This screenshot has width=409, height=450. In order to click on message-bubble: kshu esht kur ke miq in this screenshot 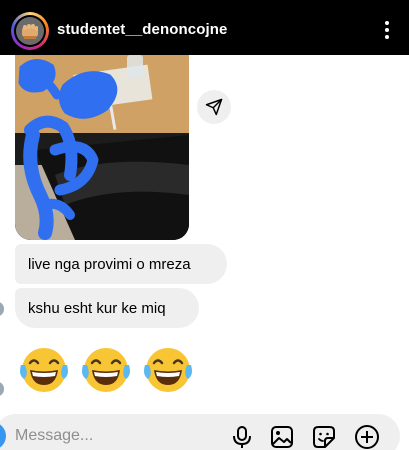, I will do `click(107, 308)`.